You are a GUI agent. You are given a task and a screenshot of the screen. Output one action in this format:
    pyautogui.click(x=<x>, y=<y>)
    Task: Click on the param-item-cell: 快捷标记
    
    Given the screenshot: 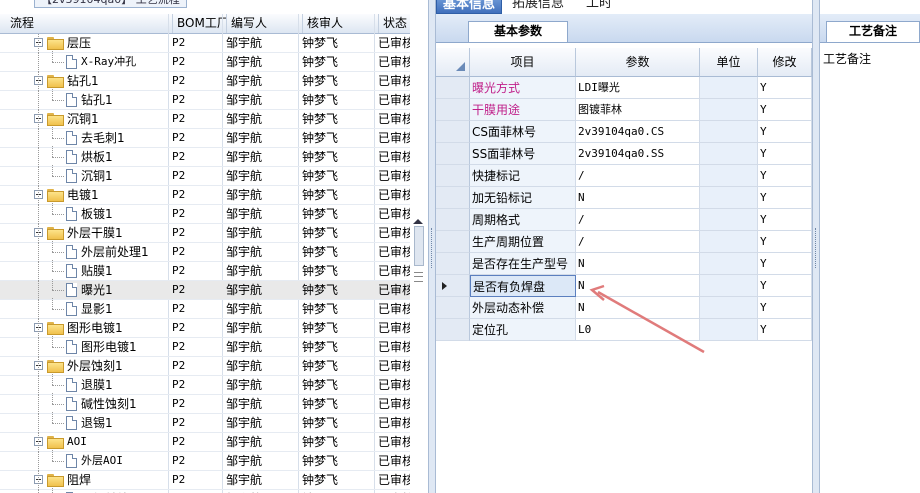 What is the action you would take?
    pyautogui.click(x=523, y=176)
    